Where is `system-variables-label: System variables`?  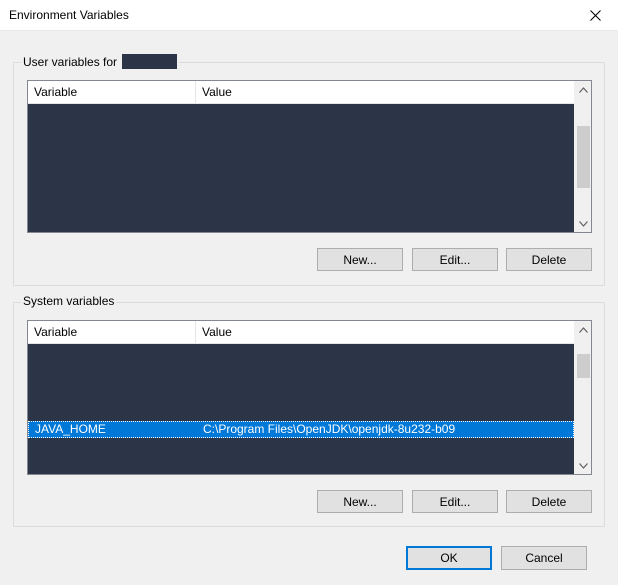 system-variables-label: System variables is located at coordinates (69, 301).